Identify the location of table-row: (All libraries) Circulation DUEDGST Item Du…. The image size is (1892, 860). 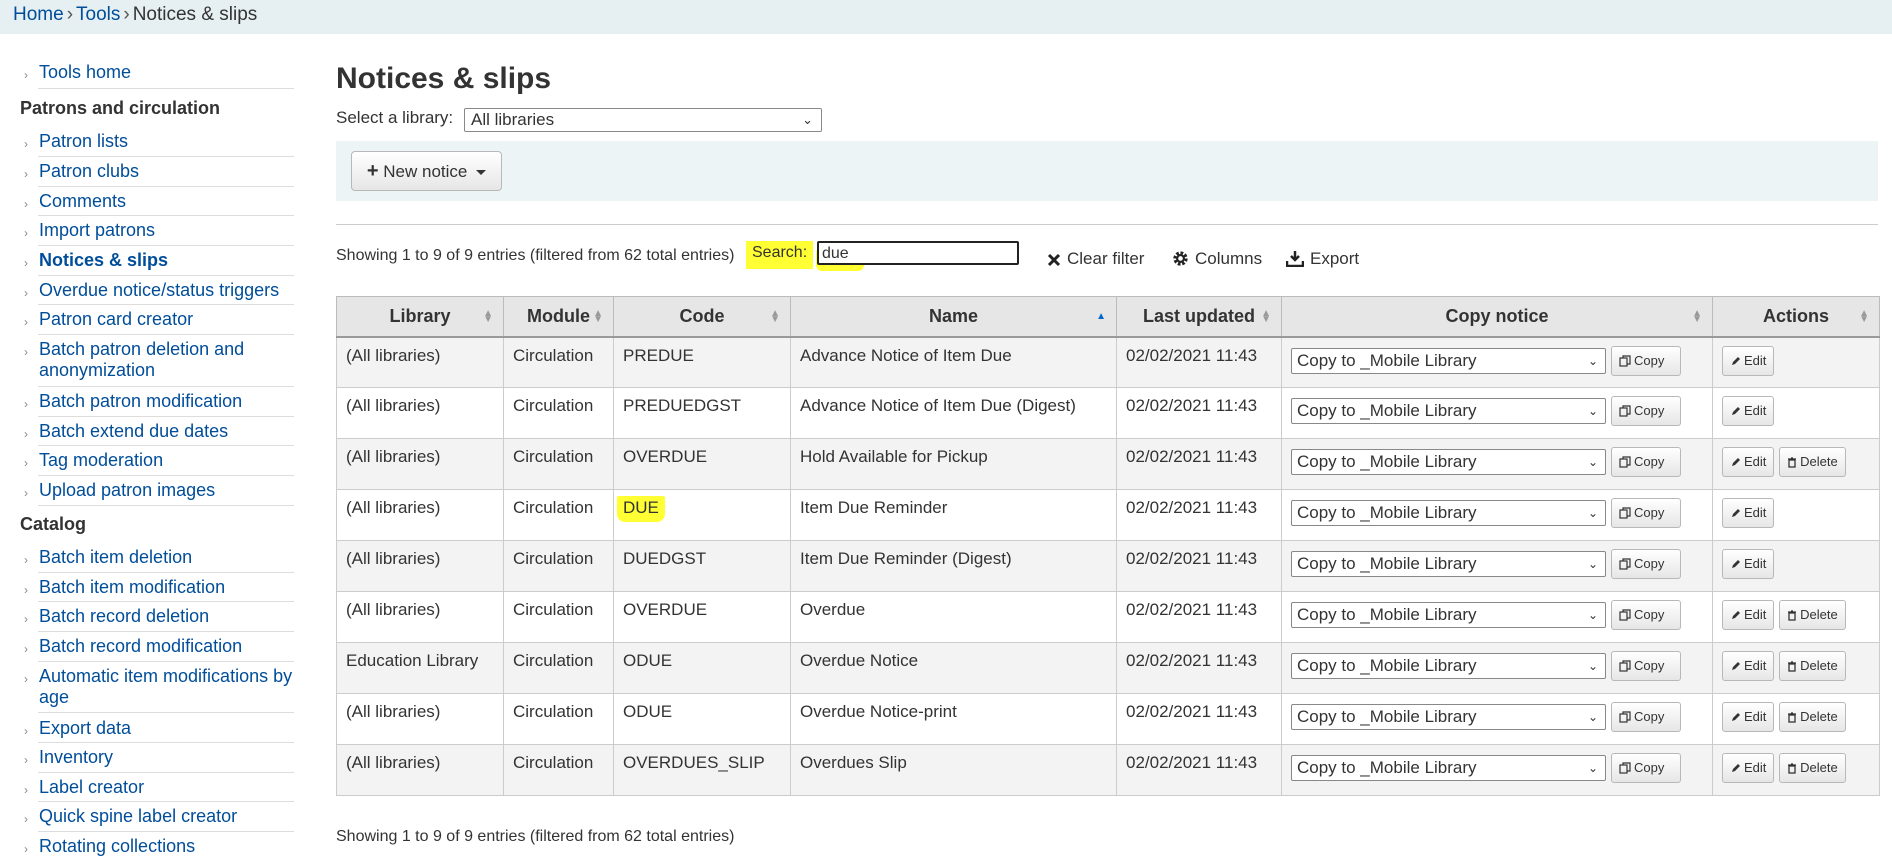
(1108, 566).